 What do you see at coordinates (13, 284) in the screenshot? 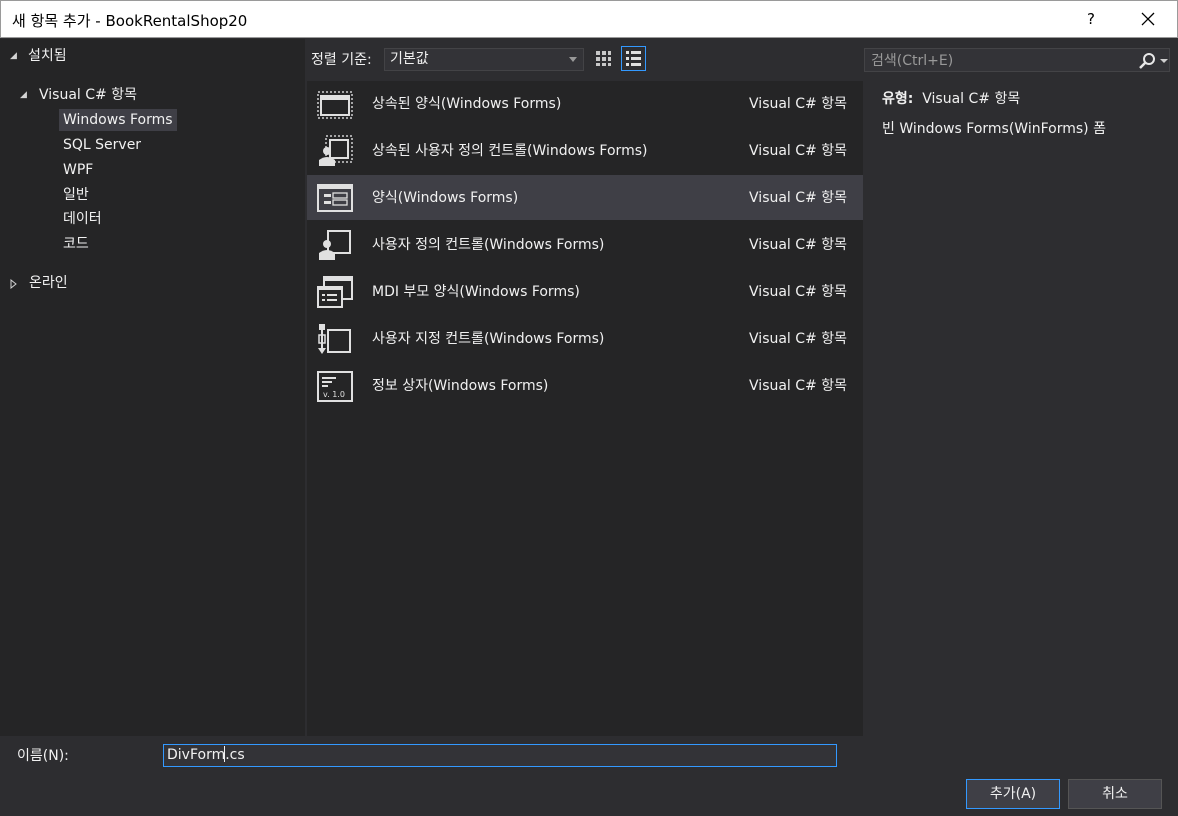
I see `collapsed-triangle-icon` at bounding box center [13, 284].